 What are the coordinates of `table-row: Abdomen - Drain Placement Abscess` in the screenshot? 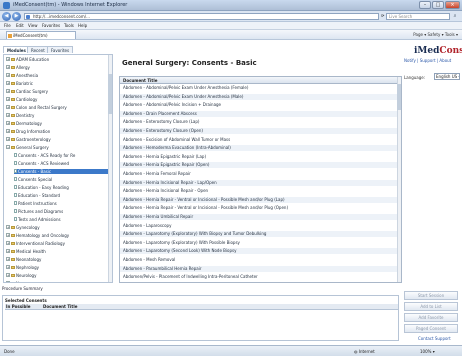 It's located at (258, 113).